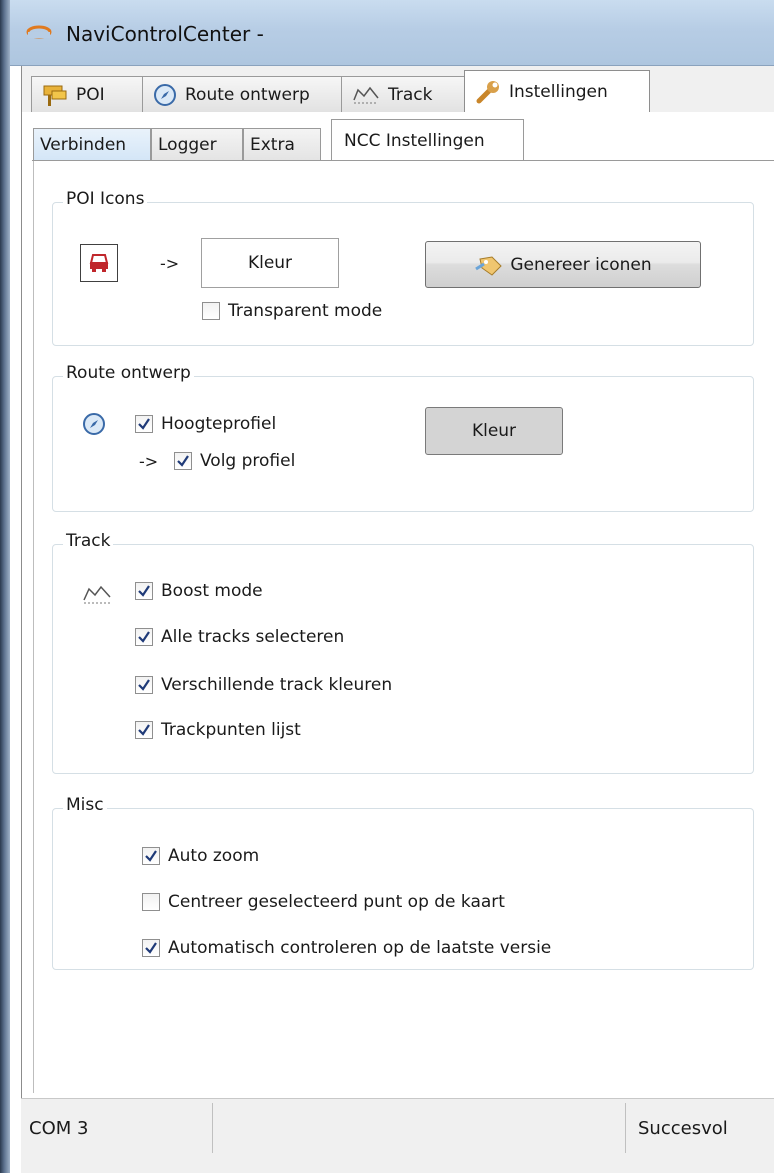  Describe the element at coordinates (187, 144) in the screenshot. I see `subtab-logger-label: Logger` at that location.